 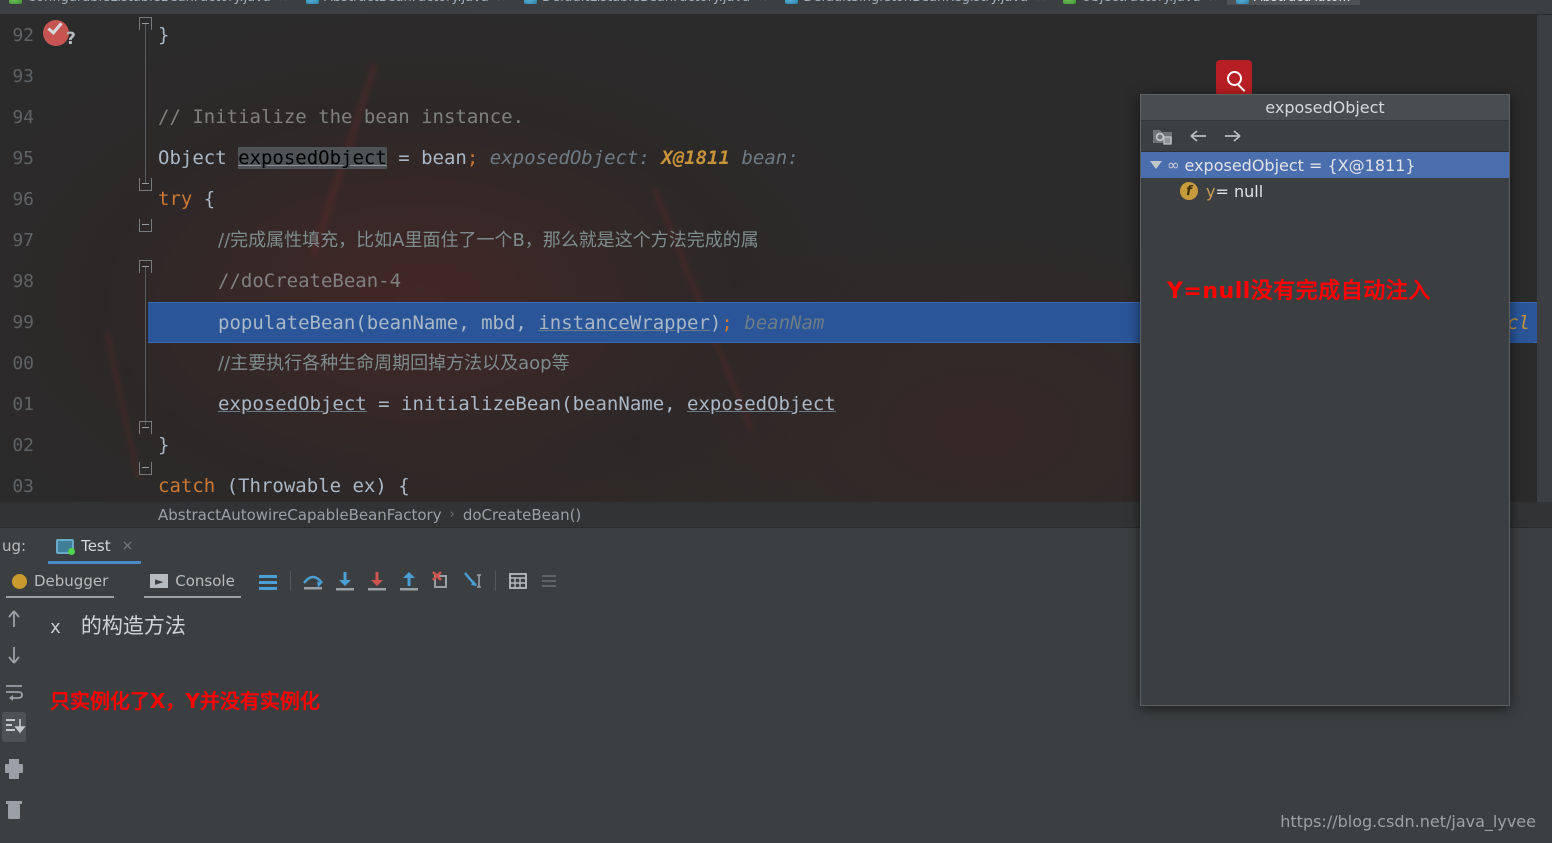 I want to click on editor-tab-2: DefaultListableBeanFactory.java ×, so click(x=645, y=2).